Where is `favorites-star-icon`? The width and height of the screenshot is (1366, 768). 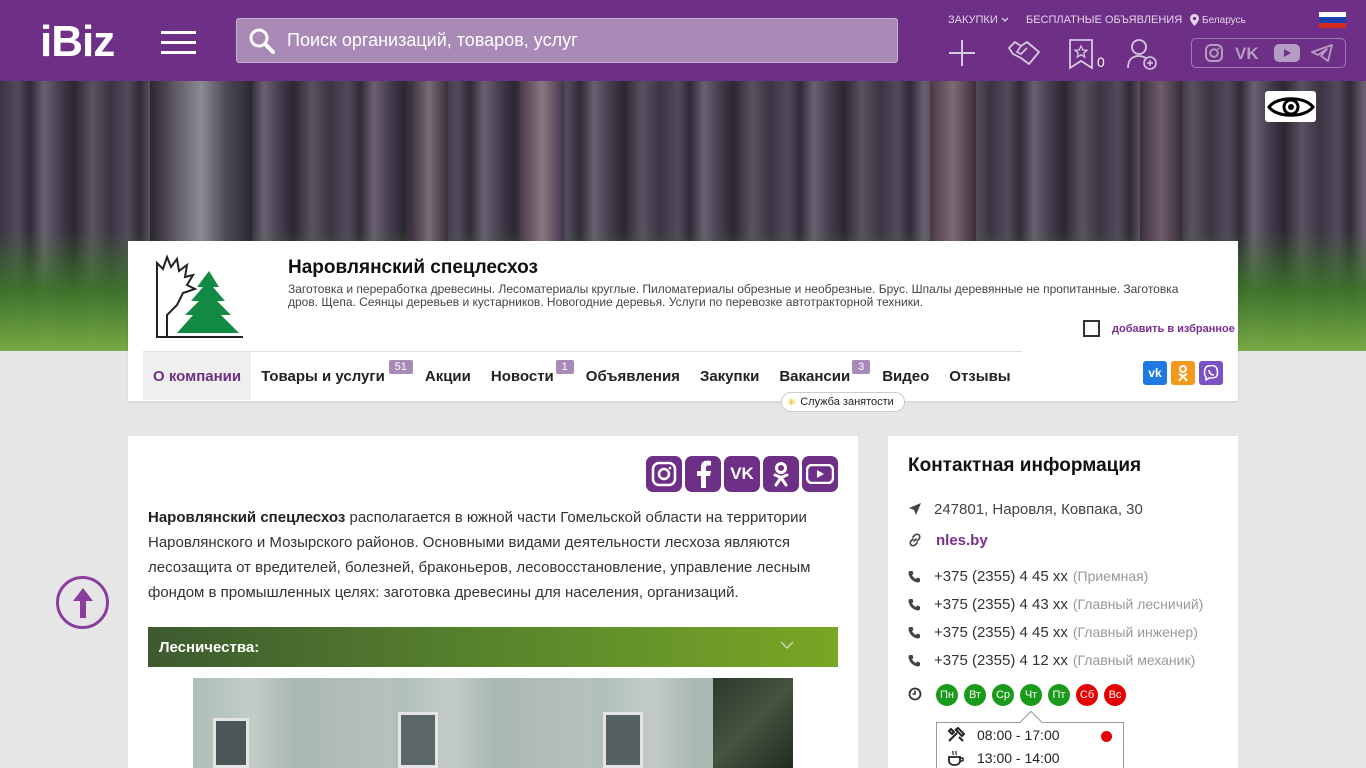
favorites-star-icon is located at coordinates (1081, 54).